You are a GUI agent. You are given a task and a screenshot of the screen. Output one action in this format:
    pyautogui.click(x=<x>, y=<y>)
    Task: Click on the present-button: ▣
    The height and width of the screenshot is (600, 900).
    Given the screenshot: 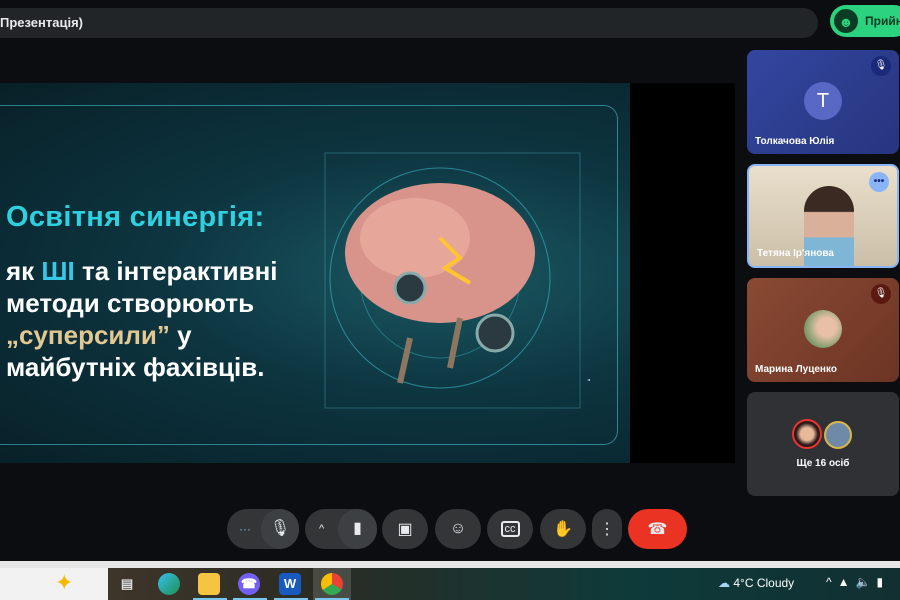 What is the action you would take?
    pyautogui.click(x=405, y=529)
    